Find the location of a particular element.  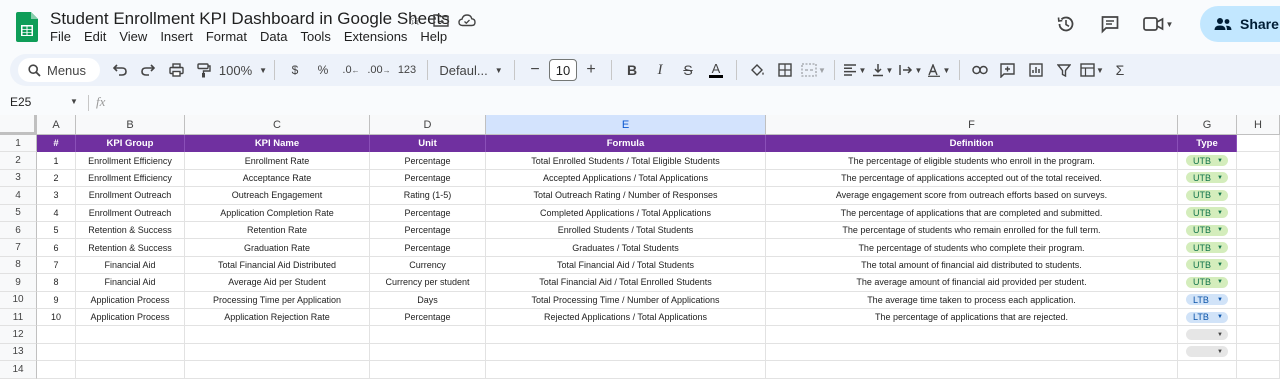

table-cell: Total Financial Aid / Total Students is located at coordinates (626, 265).